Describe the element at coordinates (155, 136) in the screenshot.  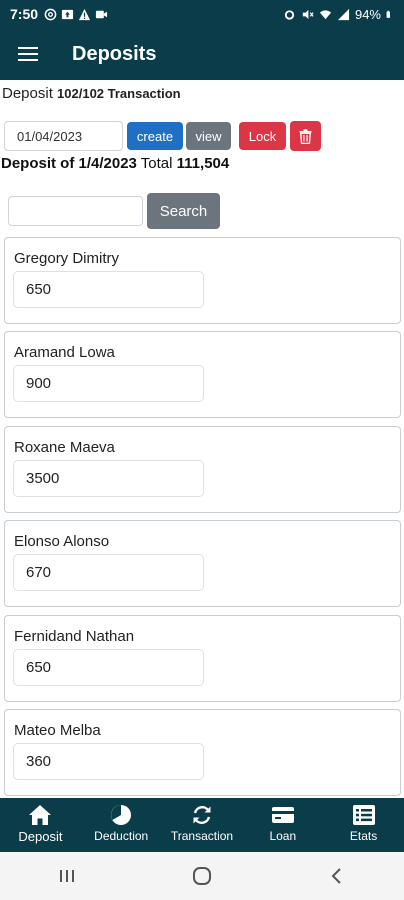
I see `create-button: create` at that location.